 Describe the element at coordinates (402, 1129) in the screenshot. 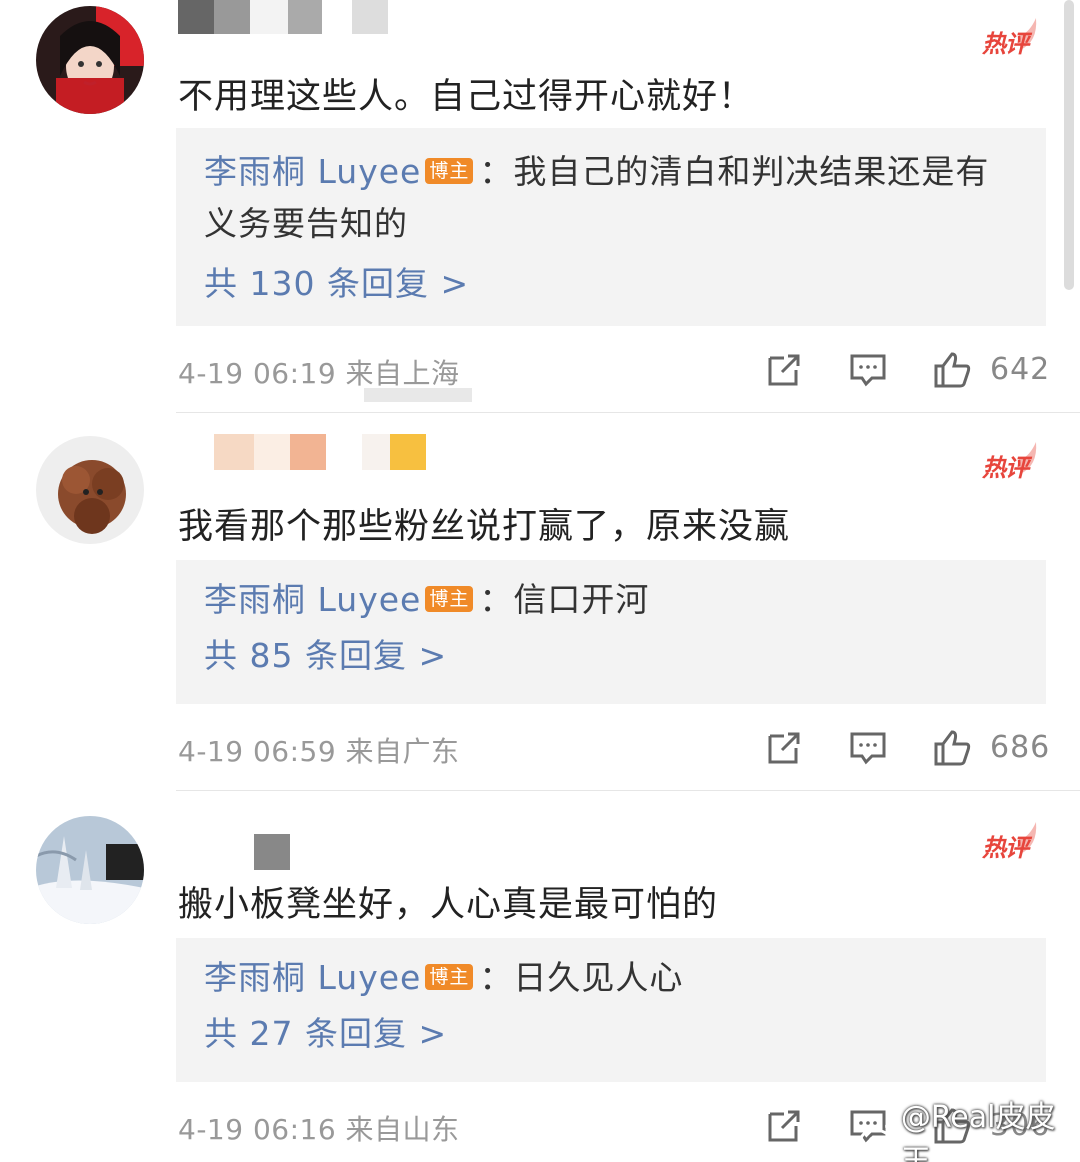

I see `comment-location: 来自山东` at that location.